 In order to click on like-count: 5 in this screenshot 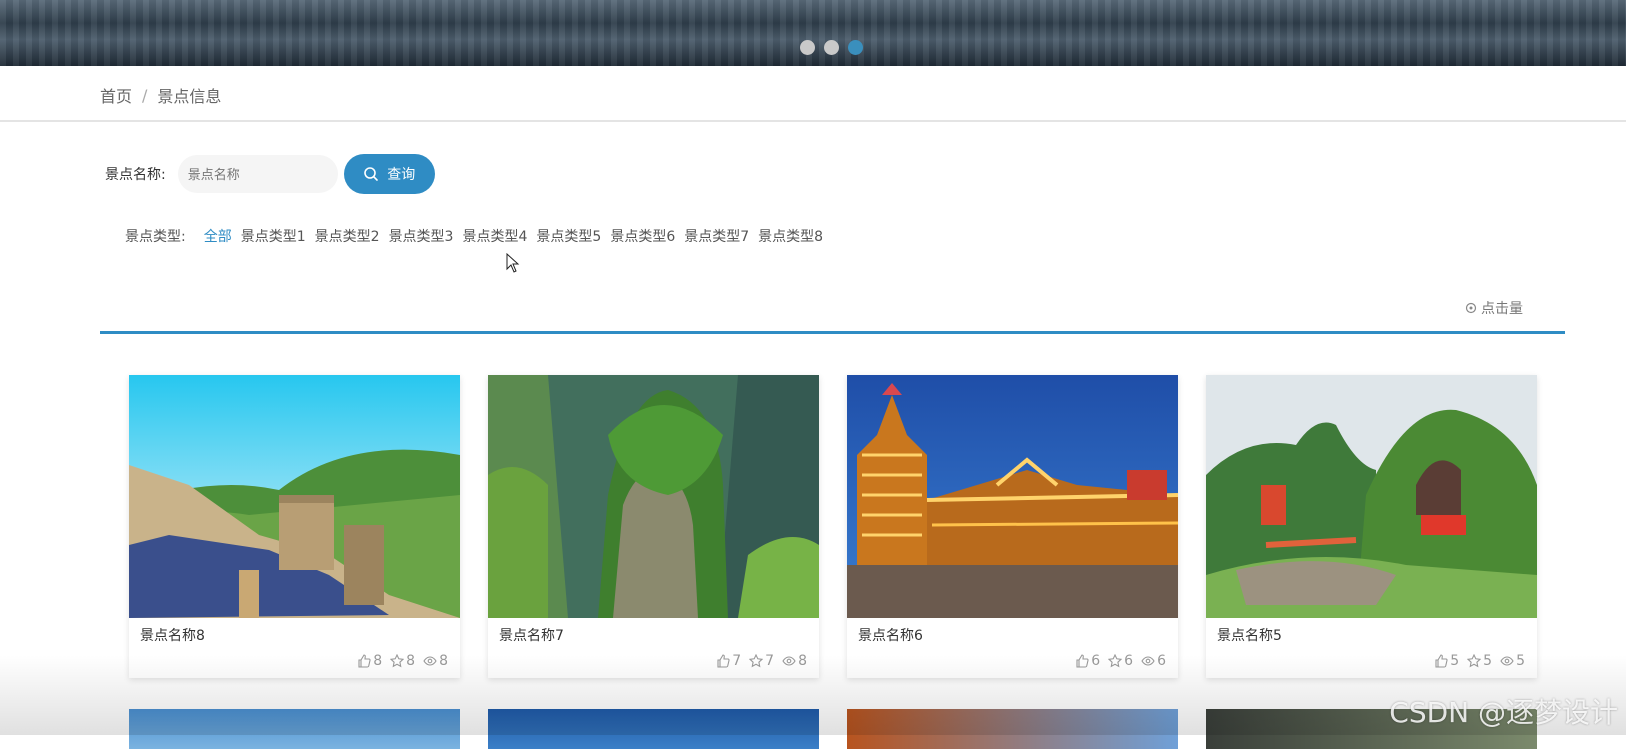, I will do `click(1455, 661)`.